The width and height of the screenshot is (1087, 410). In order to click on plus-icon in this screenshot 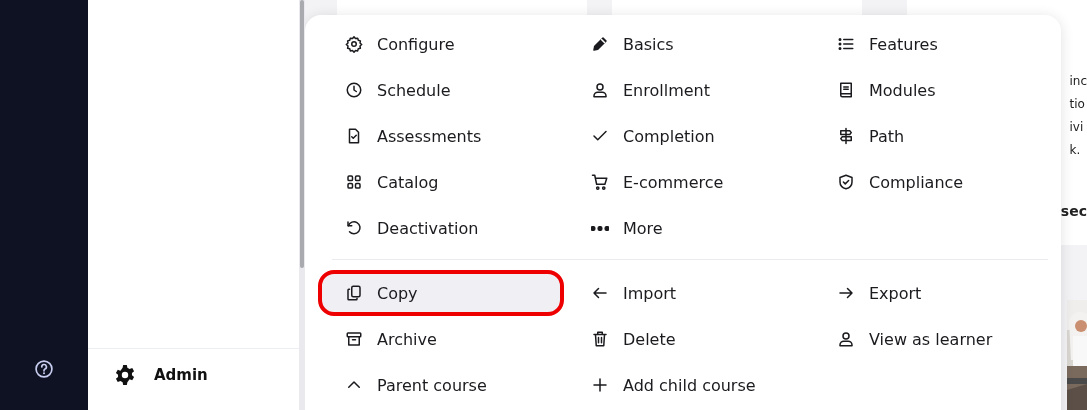, I will do `click(600, 385)`.